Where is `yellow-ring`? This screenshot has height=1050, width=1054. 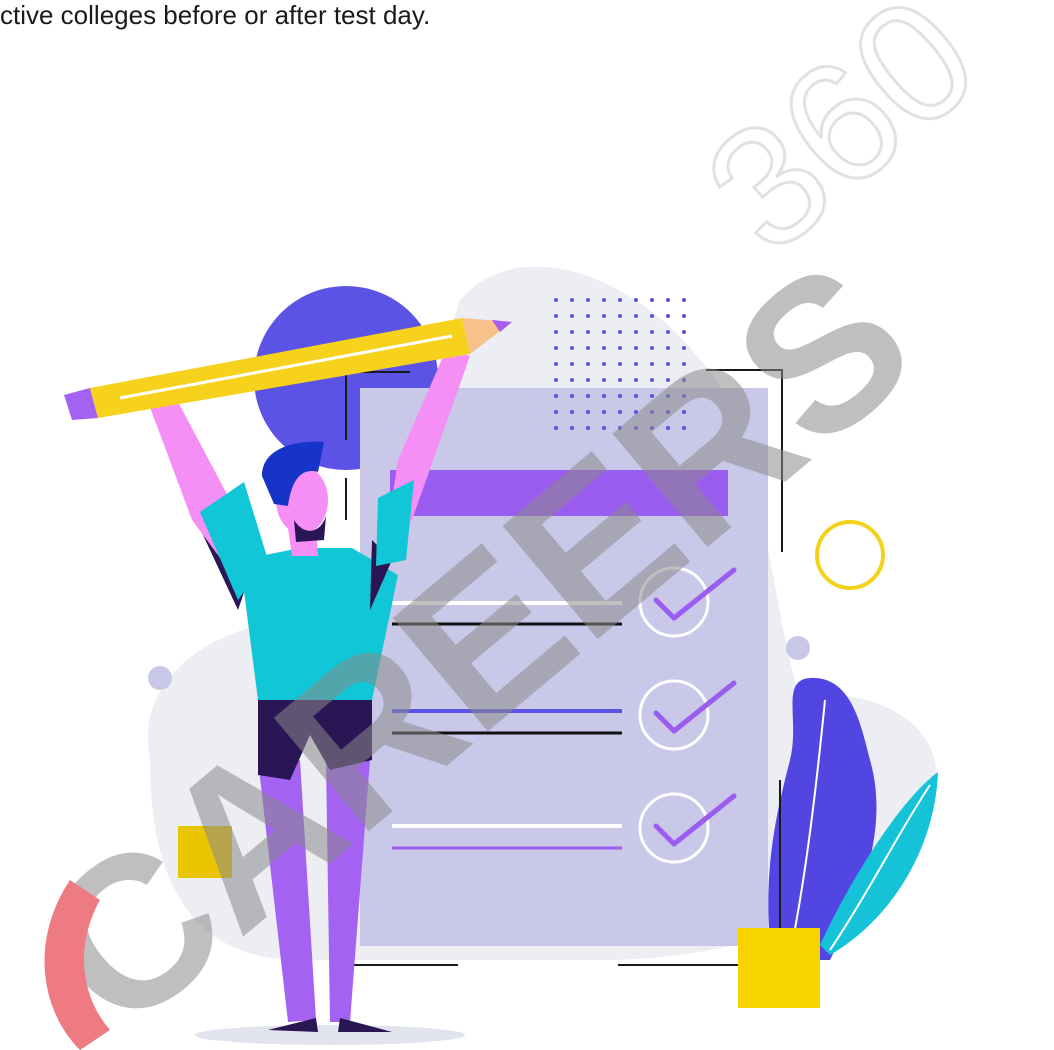 yellow-ring is located at coordinates (850, 555).